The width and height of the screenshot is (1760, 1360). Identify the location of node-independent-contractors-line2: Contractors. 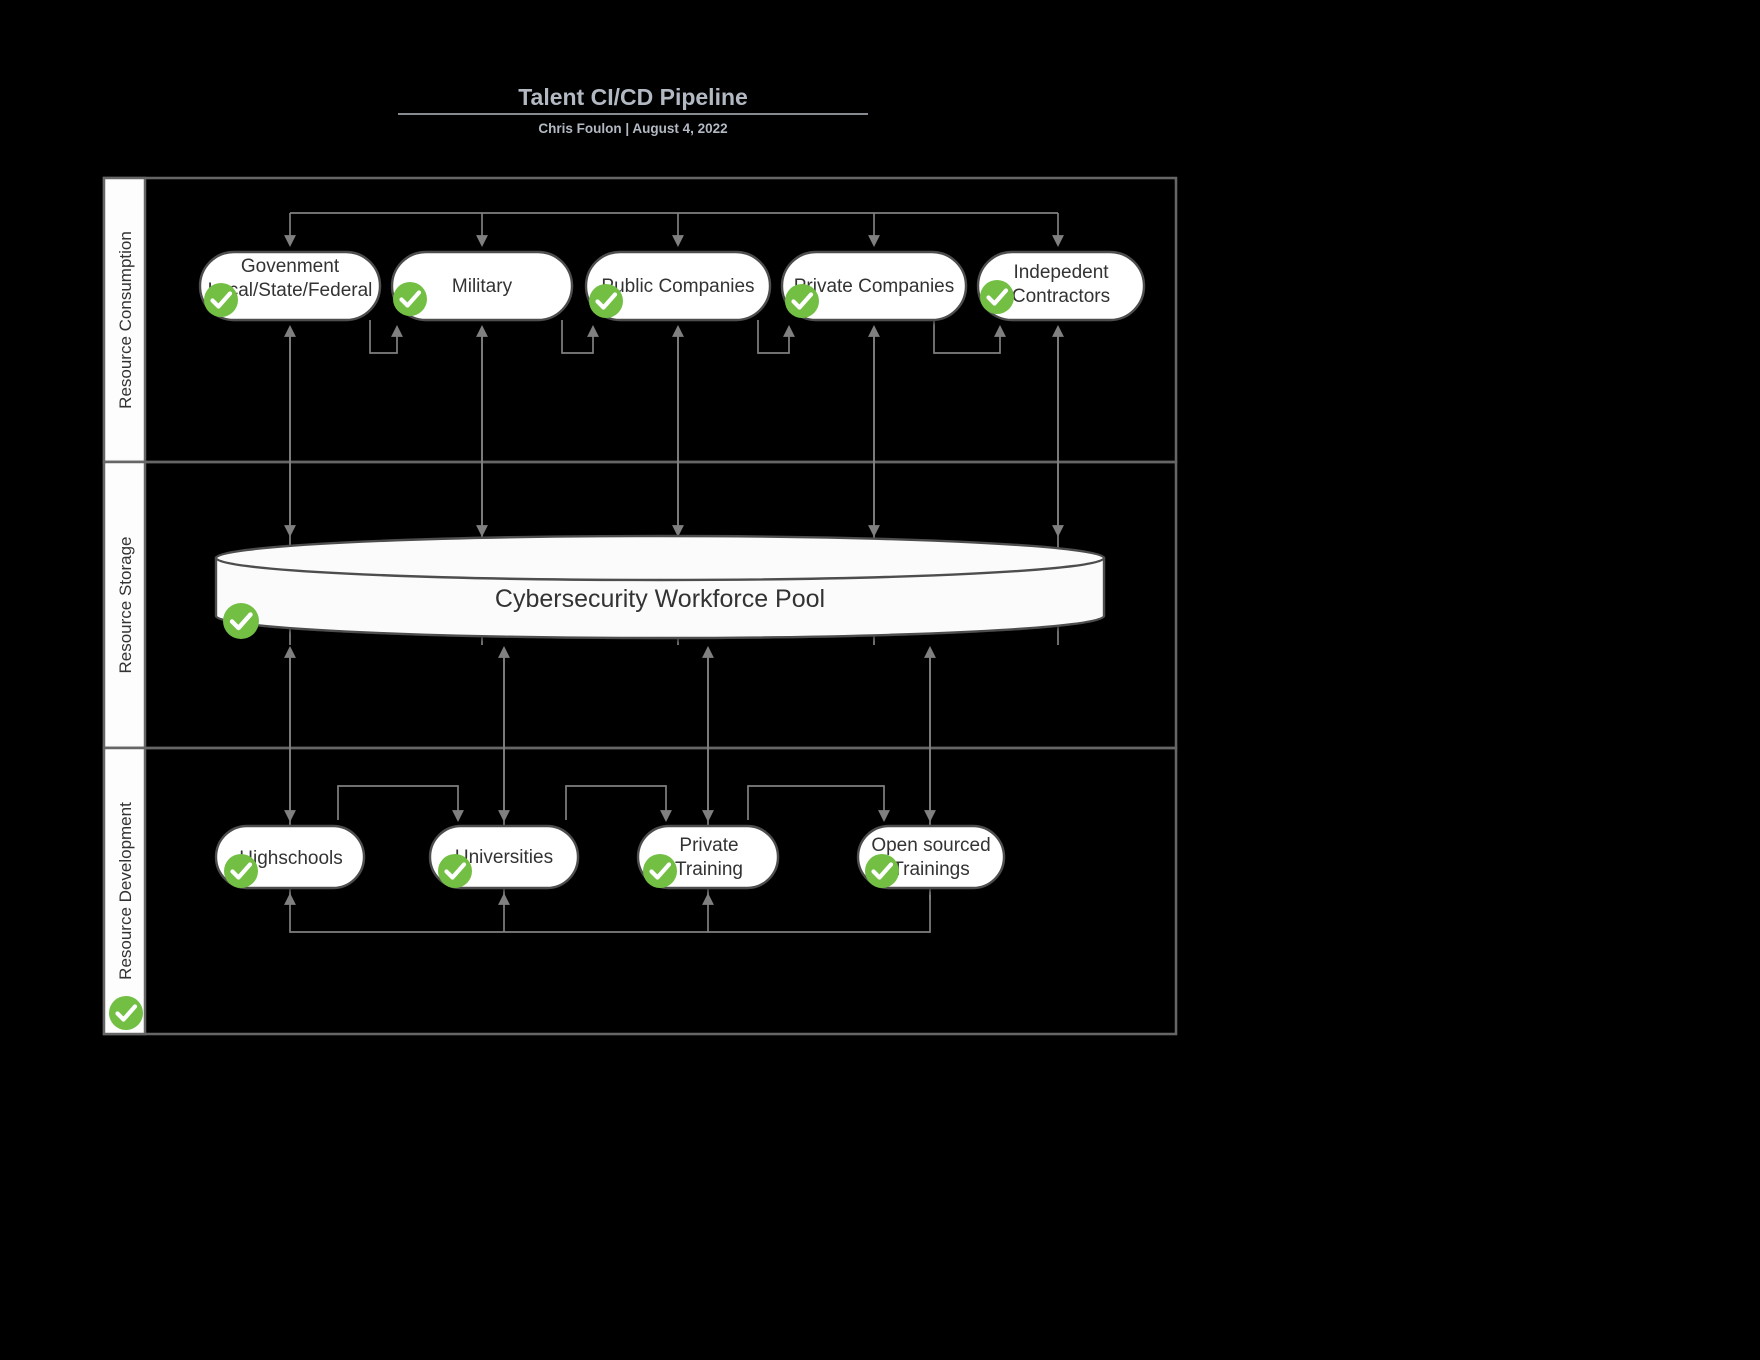
(1061, 296).